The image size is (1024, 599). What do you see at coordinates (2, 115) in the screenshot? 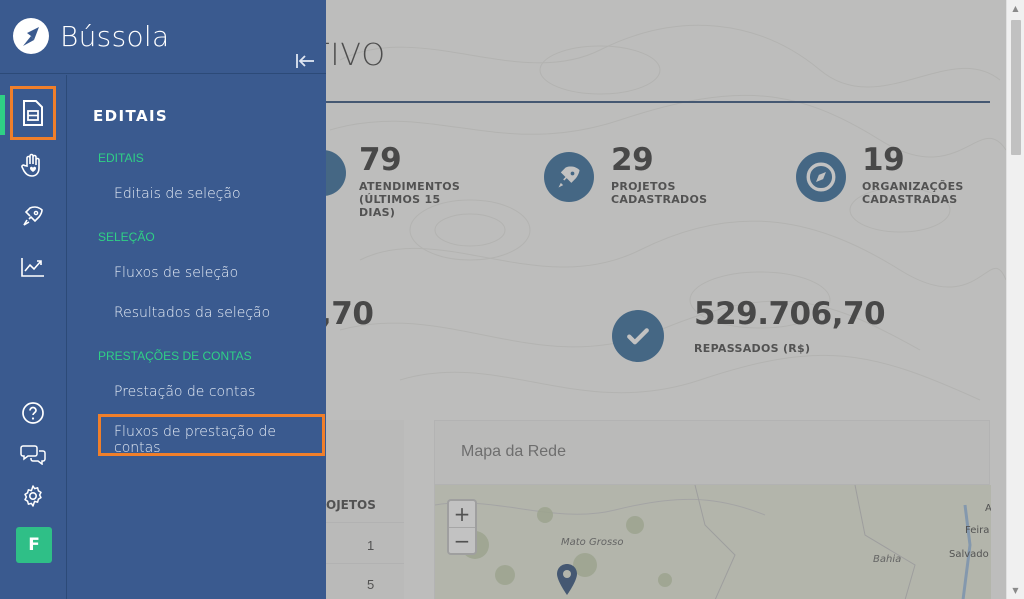
I see `active-indicator` at bounding box center [2, 115].